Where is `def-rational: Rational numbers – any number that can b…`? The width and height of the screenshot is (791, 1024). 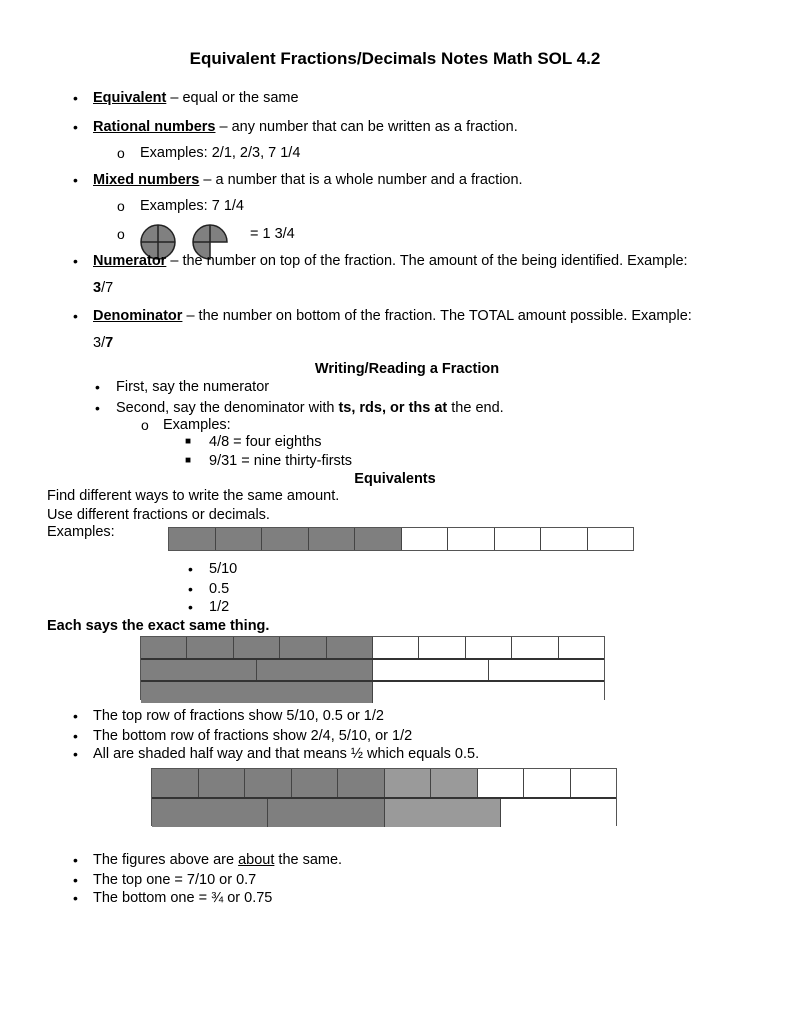 def-rational: Rational numbers – any number that can b… is located at coordinates (305, 127).